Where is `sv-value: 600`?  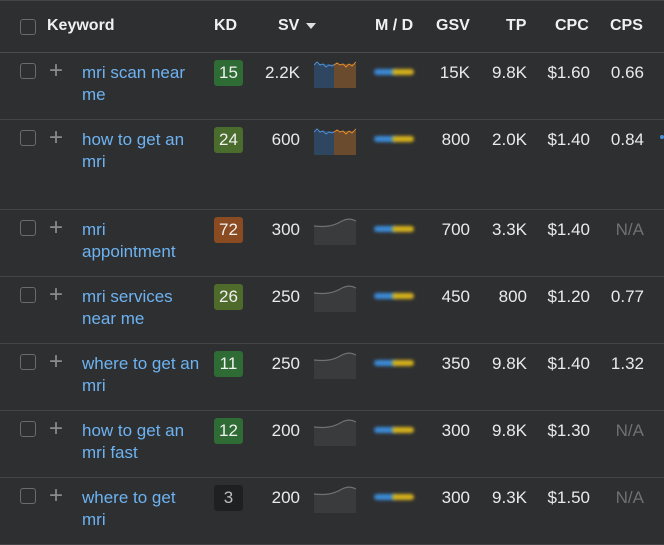
sv-value: 600 is located at coordinates (285, 139).